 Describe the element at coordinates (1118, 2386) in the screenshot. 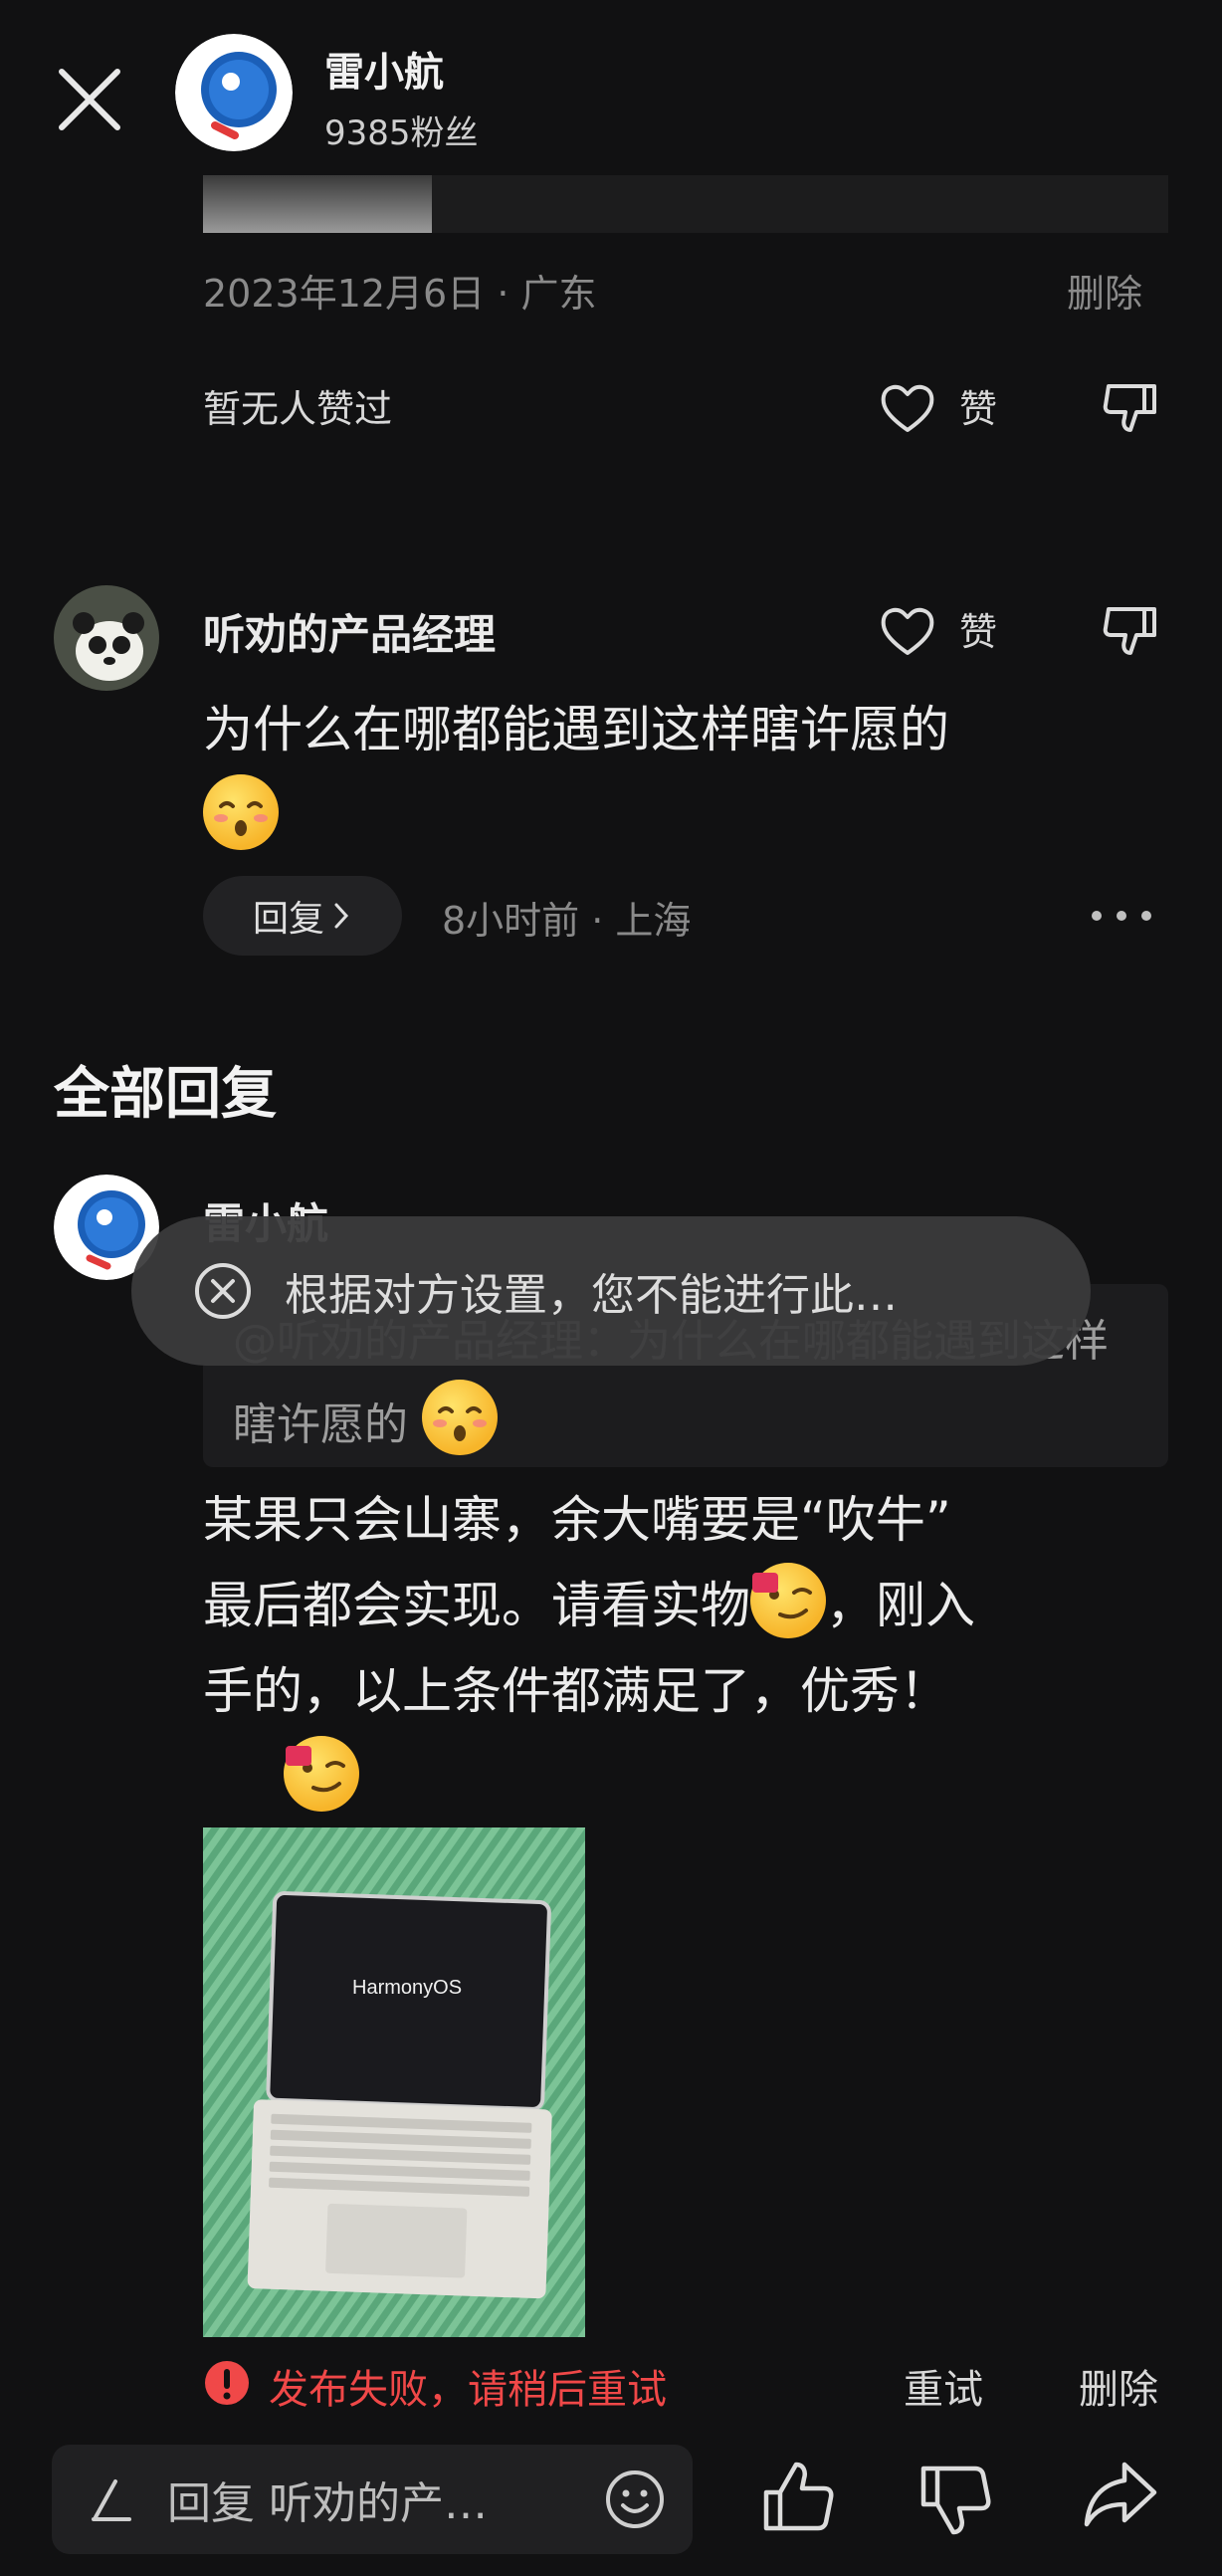

I see `delete-reply-button: 删除` at that location.